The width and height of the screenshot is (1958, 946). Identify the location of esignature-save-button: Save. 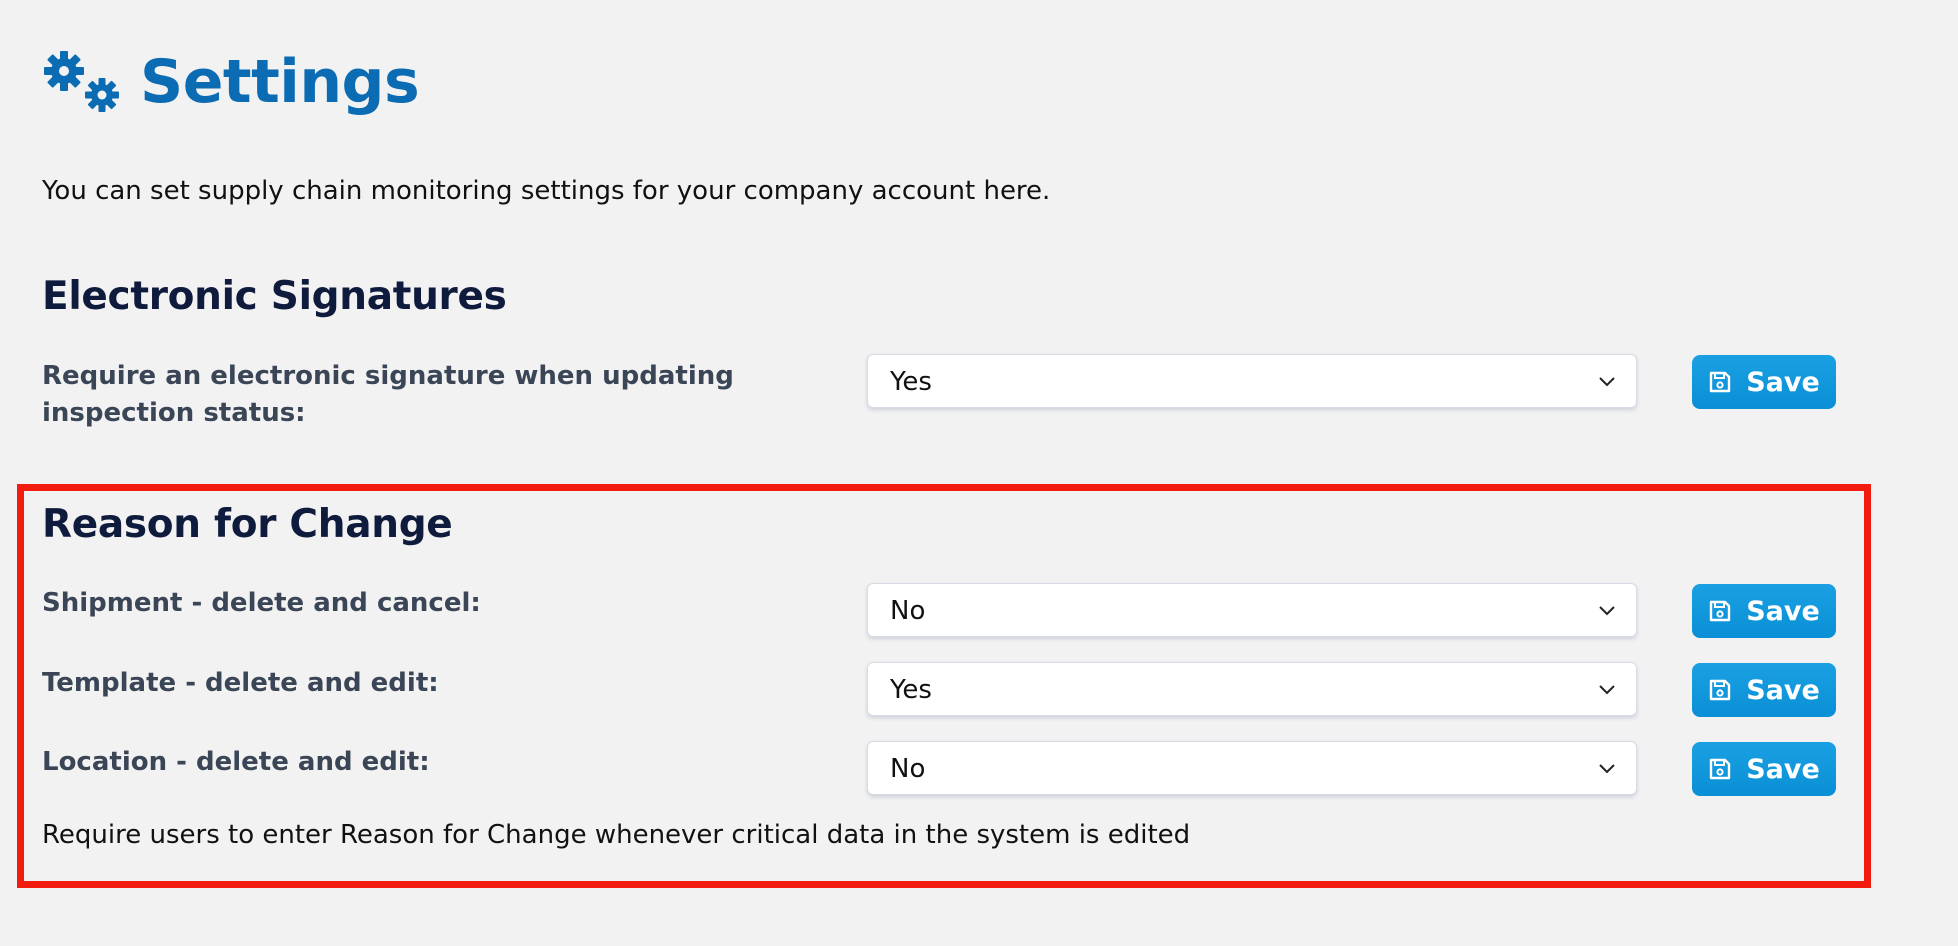
(1764, 382).